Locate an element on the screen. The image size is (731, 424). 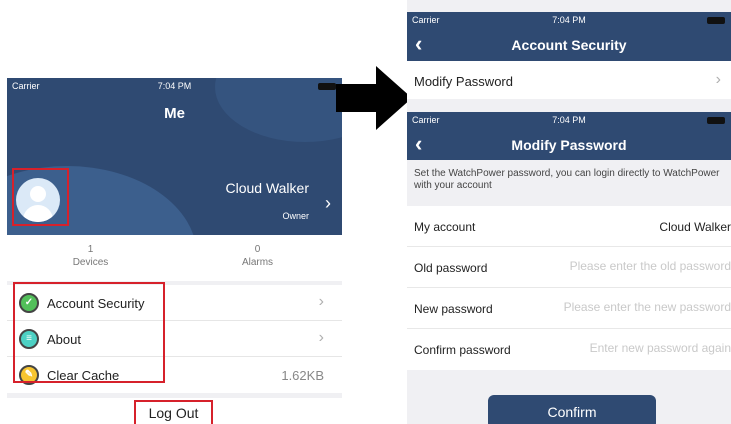
alarms-label: Alarms is located at coordinates (257, 262).